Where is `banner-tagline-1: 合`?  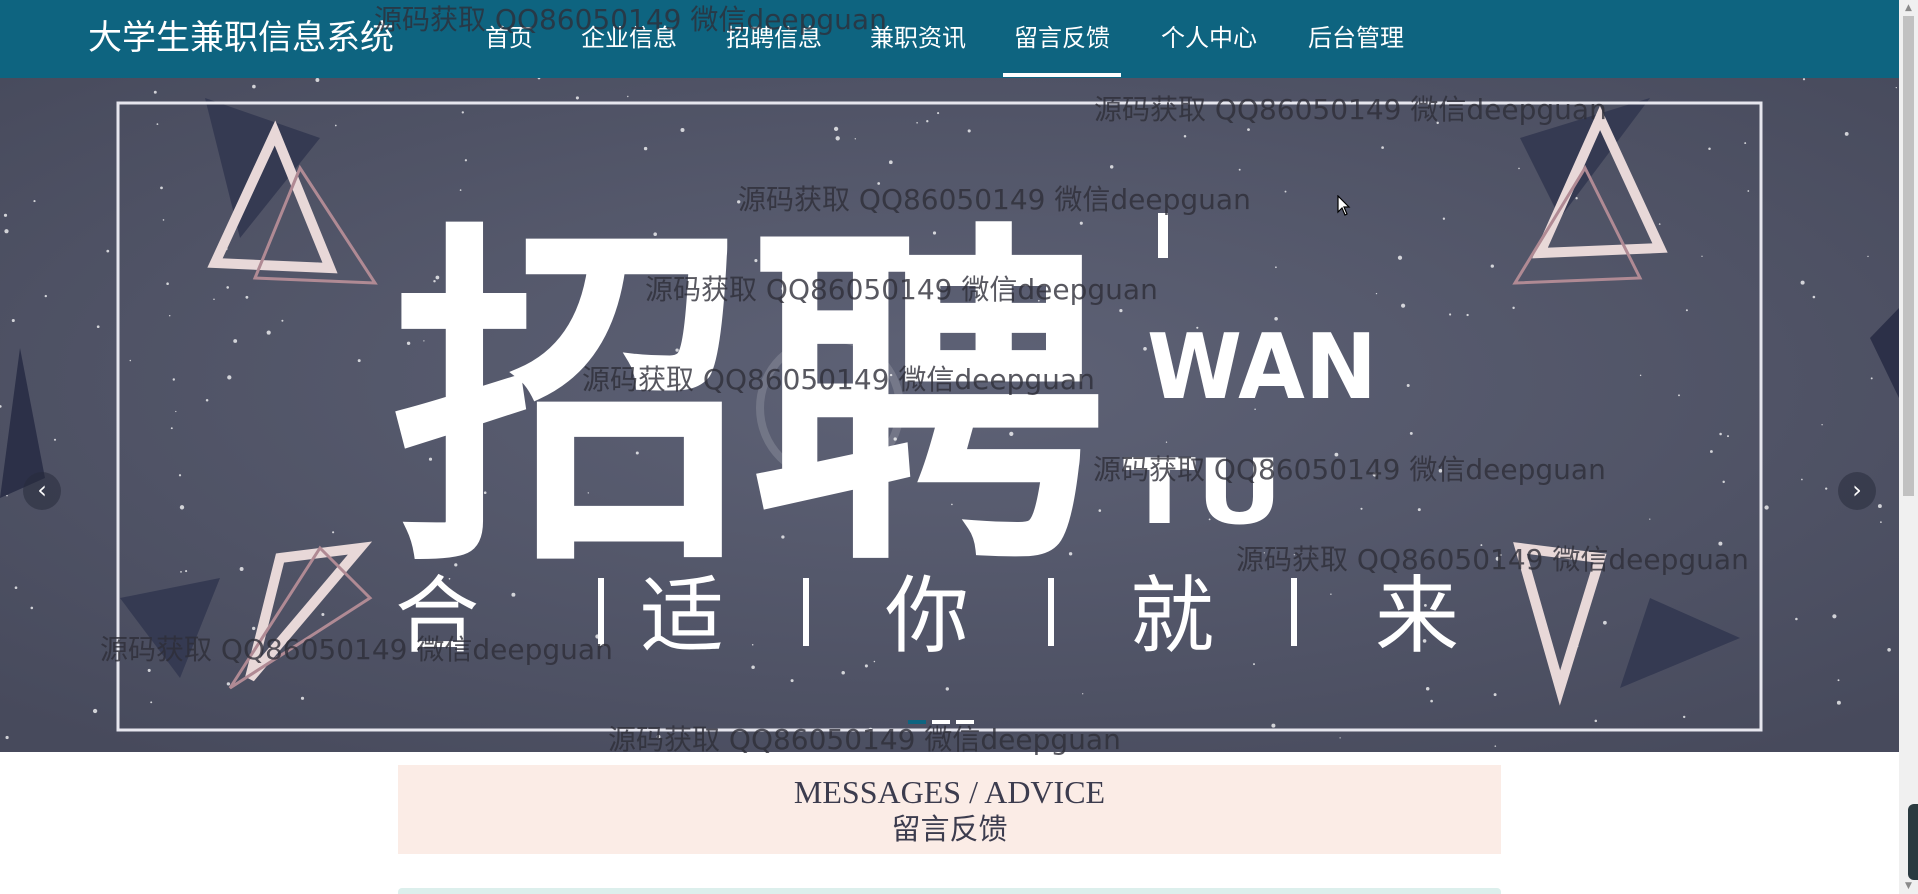 banner-tagline-1: 合 is located at coordinates (437, 616).